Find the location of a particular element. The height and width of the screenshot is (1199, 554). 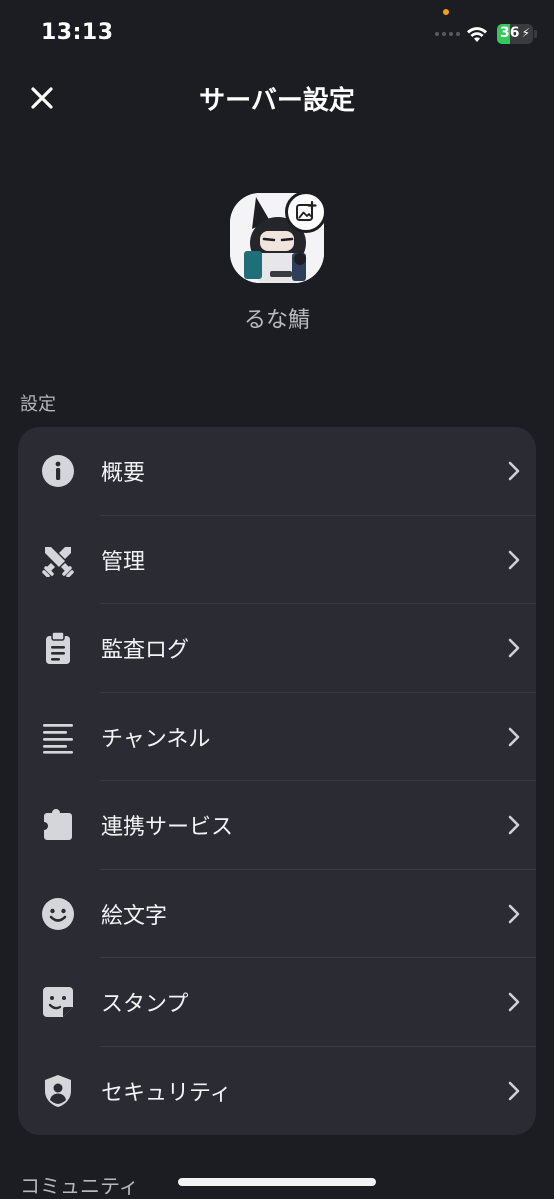

battery-indicator: 36 ⚡ is located at coordinates (515, 34).